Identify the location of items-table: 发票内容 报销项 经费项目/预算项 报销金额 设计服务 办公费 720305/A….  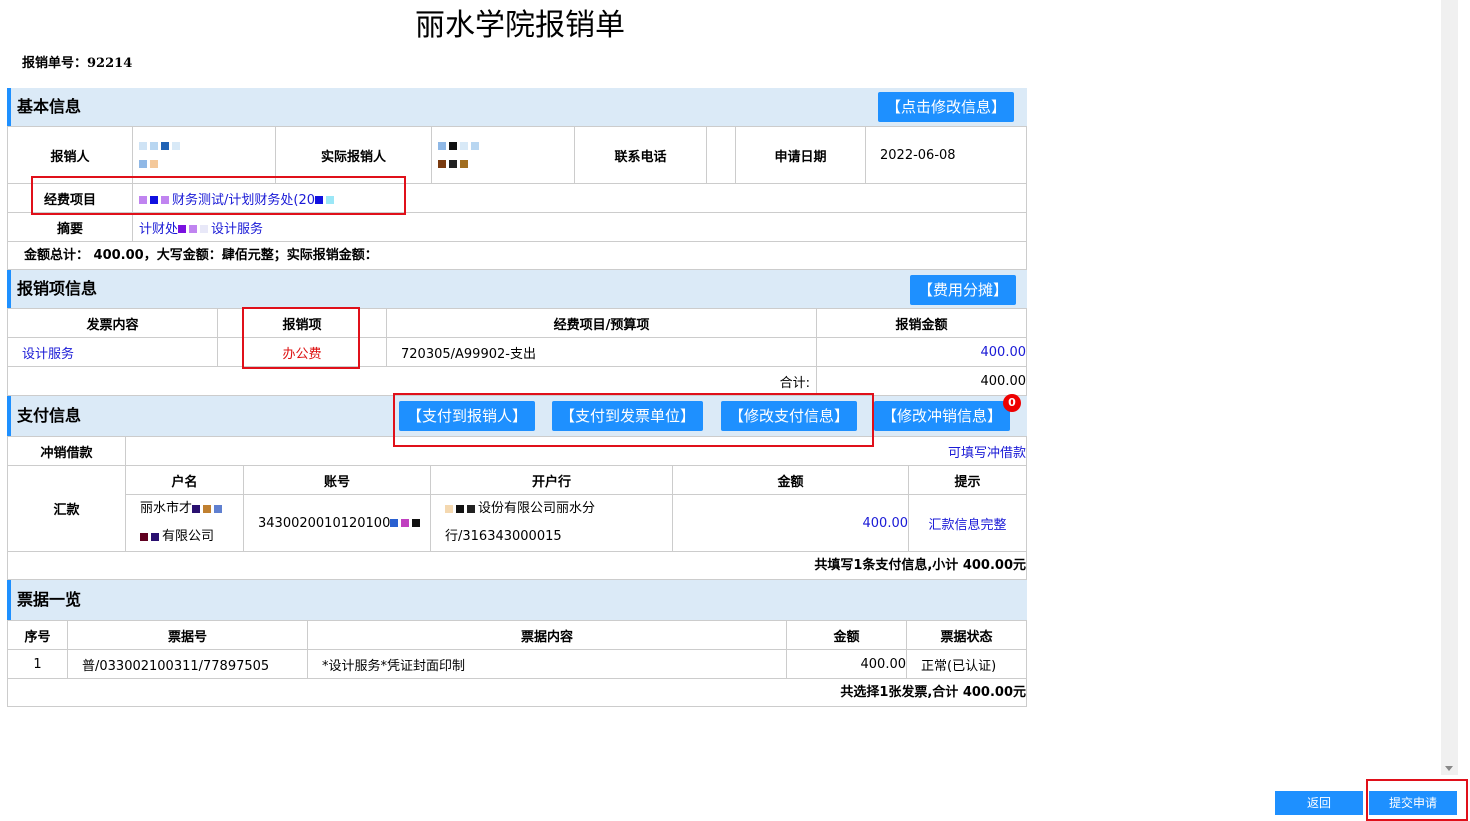
(517, 352).